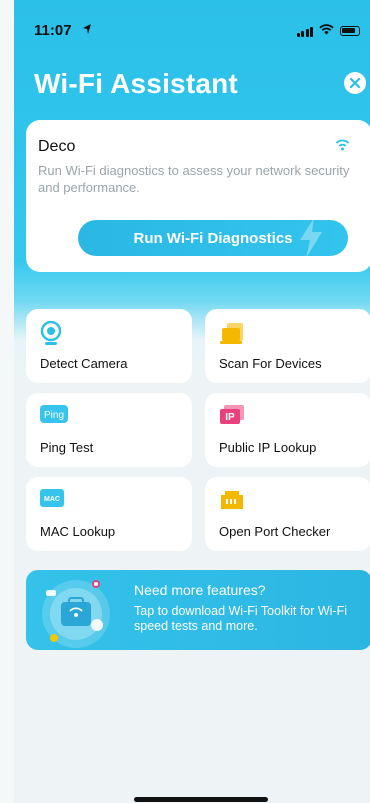  I want to click on toolkit-illustration-icon, so click(76, 614).